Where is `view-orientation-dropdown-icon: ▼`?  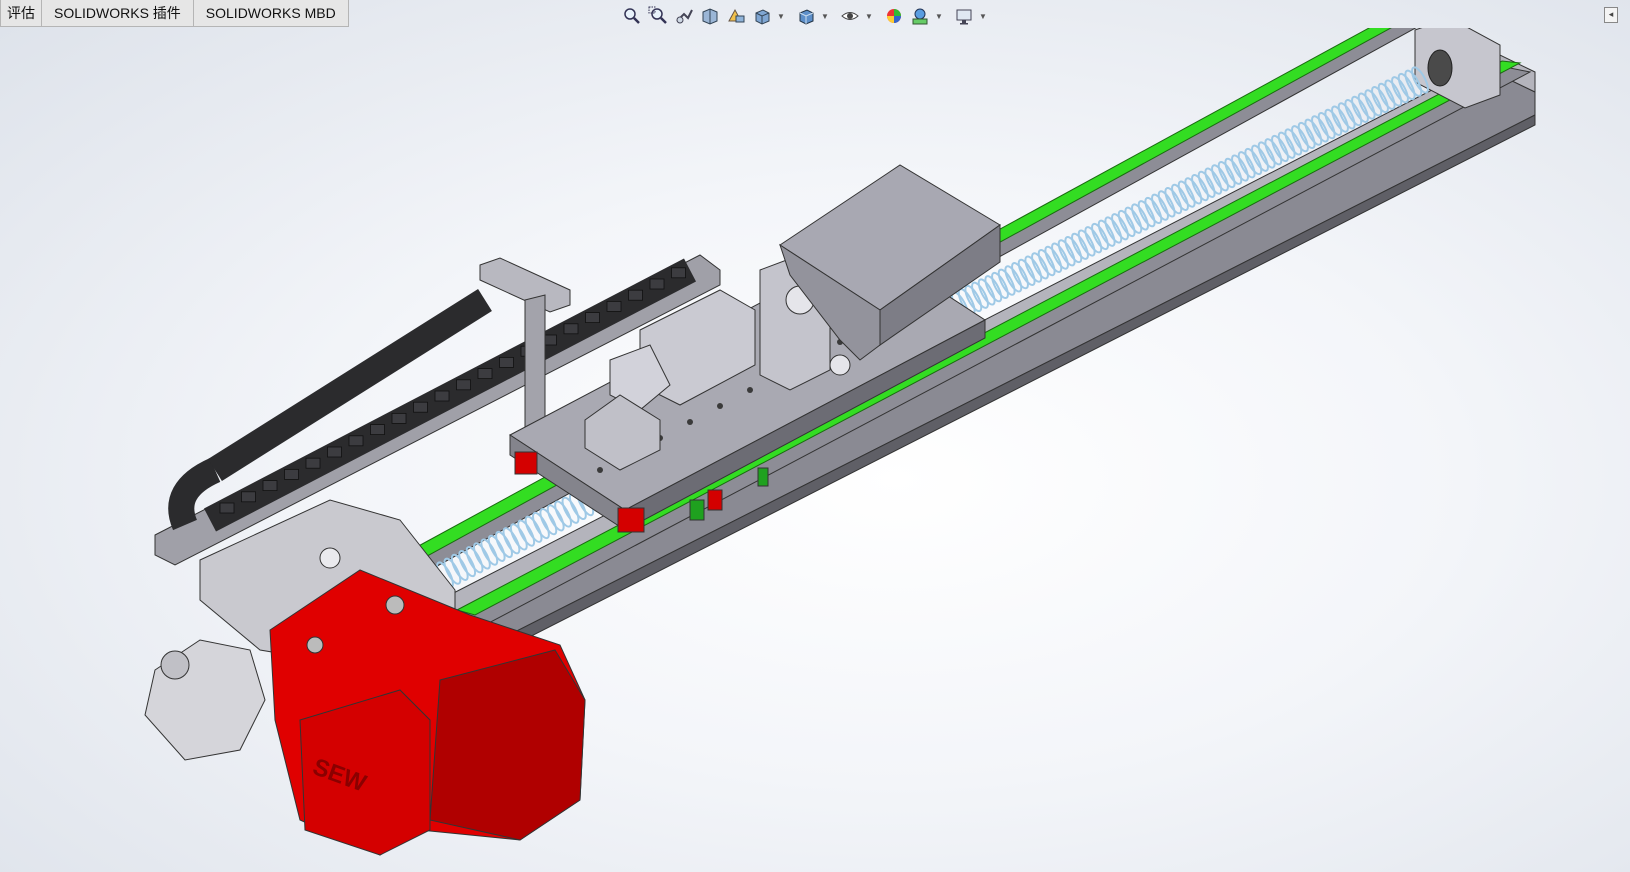
view-orientation-dropdown-icon: ▼ is located at coordinates (781, 16).